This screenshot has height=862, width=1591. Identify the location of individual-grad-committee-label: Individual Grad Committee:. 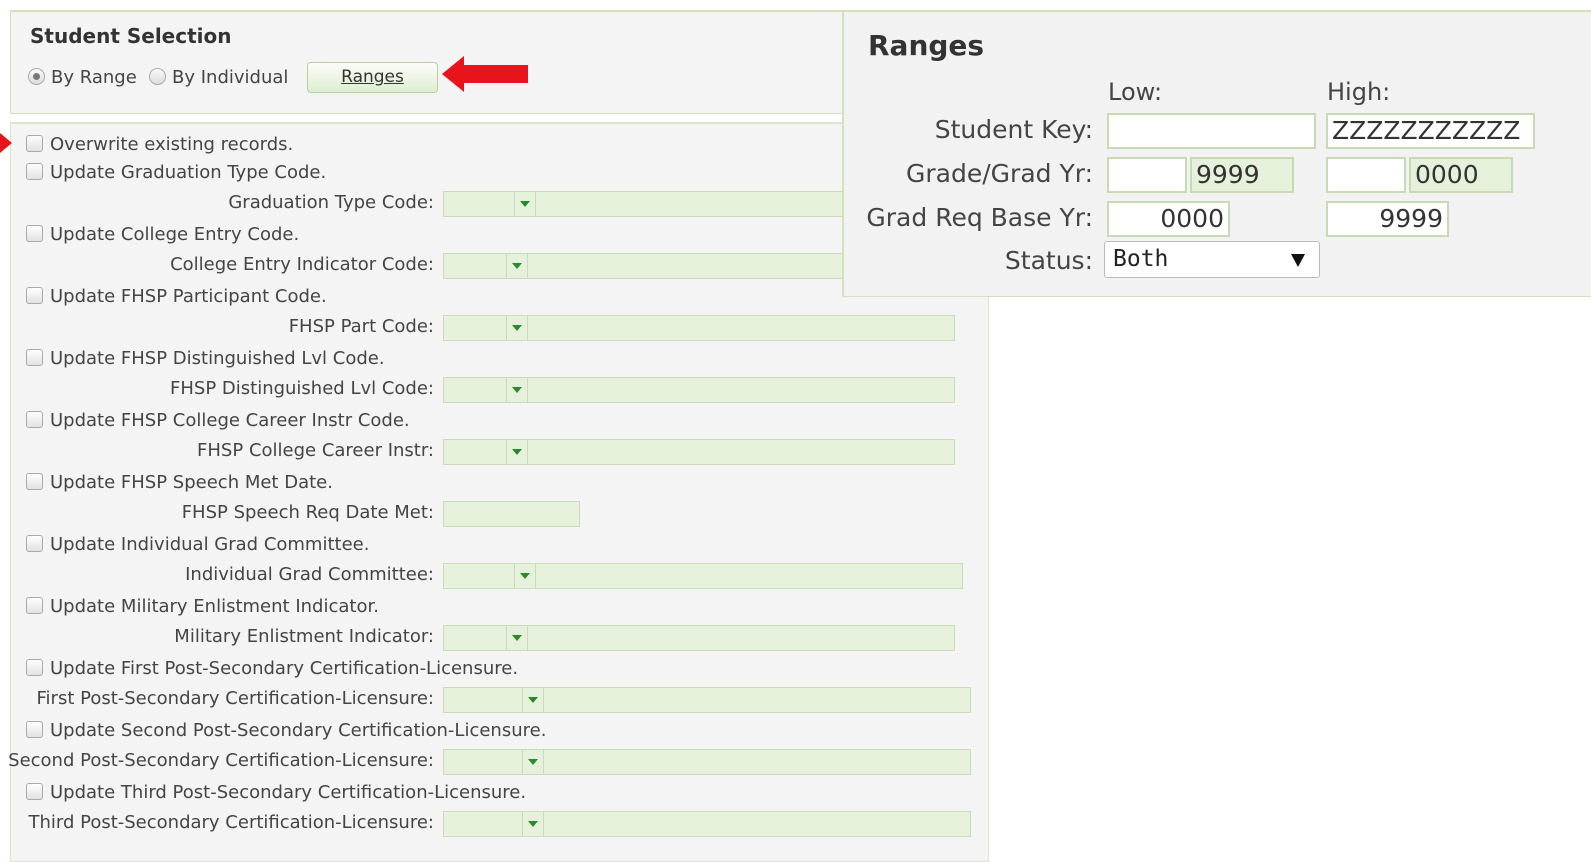
(309, 574).